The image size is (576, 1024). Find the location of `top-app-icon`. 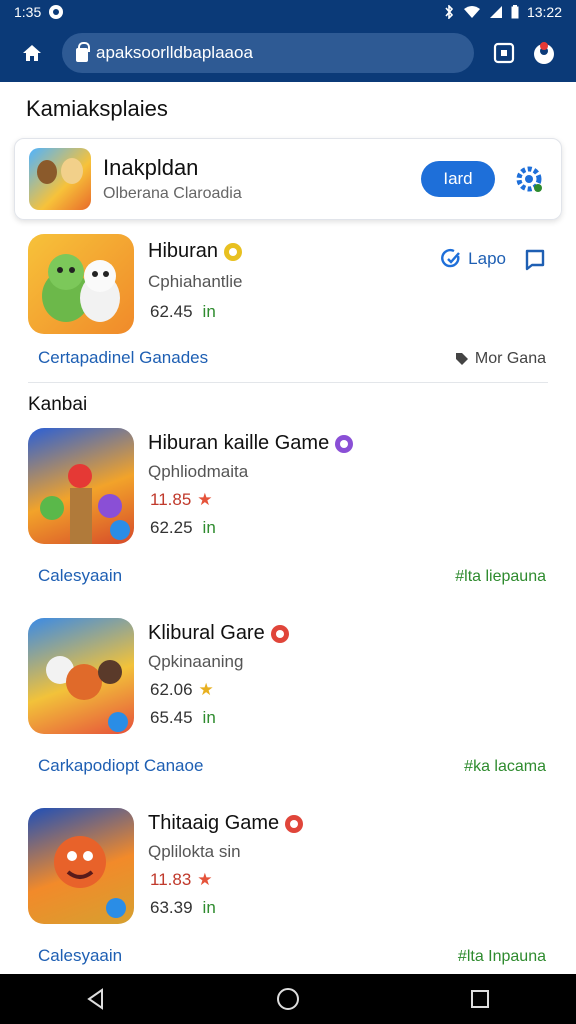

top-app-icon is located at coordinates (81, 284).